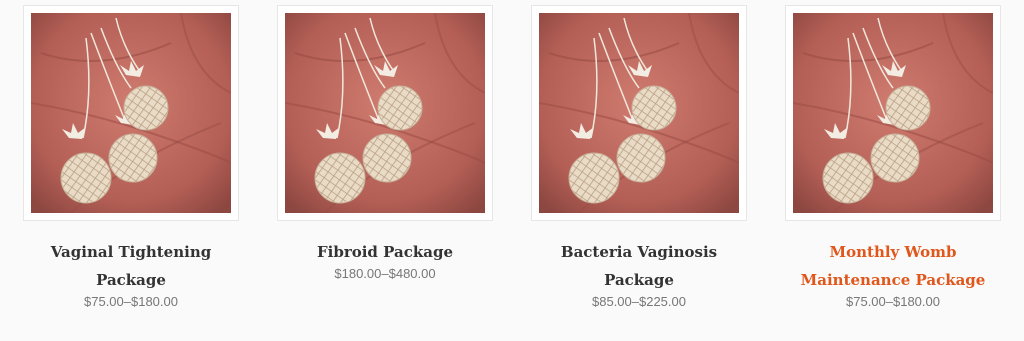 This screenshot has height=341, width=1024. I want to click on product-title: Fibroid Package, so click(385, 252).